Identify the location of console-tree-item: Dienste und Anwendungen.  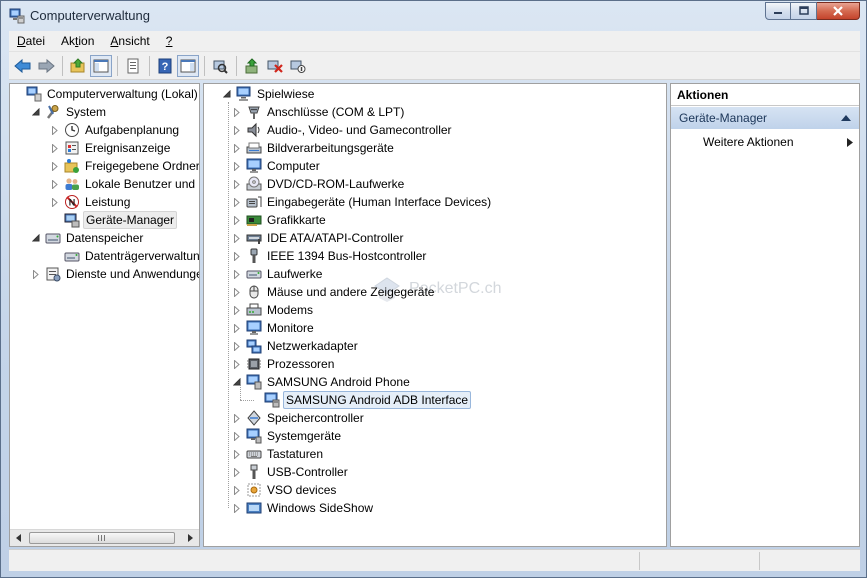
(115, 274).